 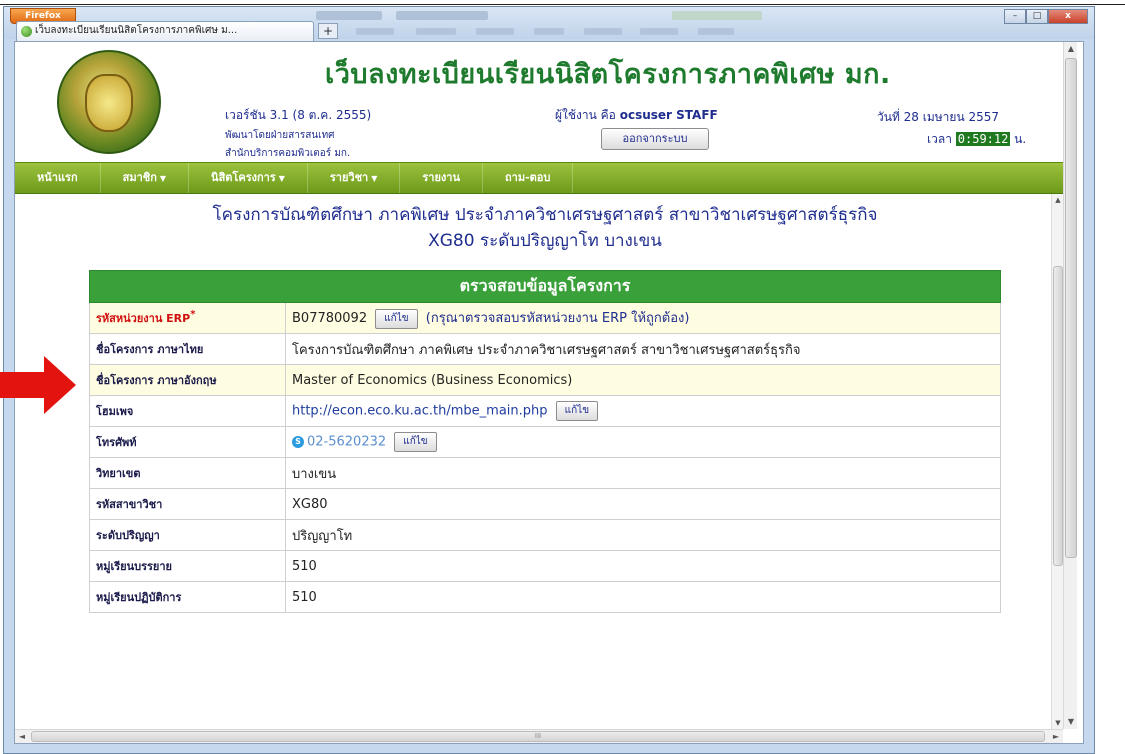 I want to click on table-row-degree: ระดับปริญญา ปริญญาโท, so click(x=545, y=535).